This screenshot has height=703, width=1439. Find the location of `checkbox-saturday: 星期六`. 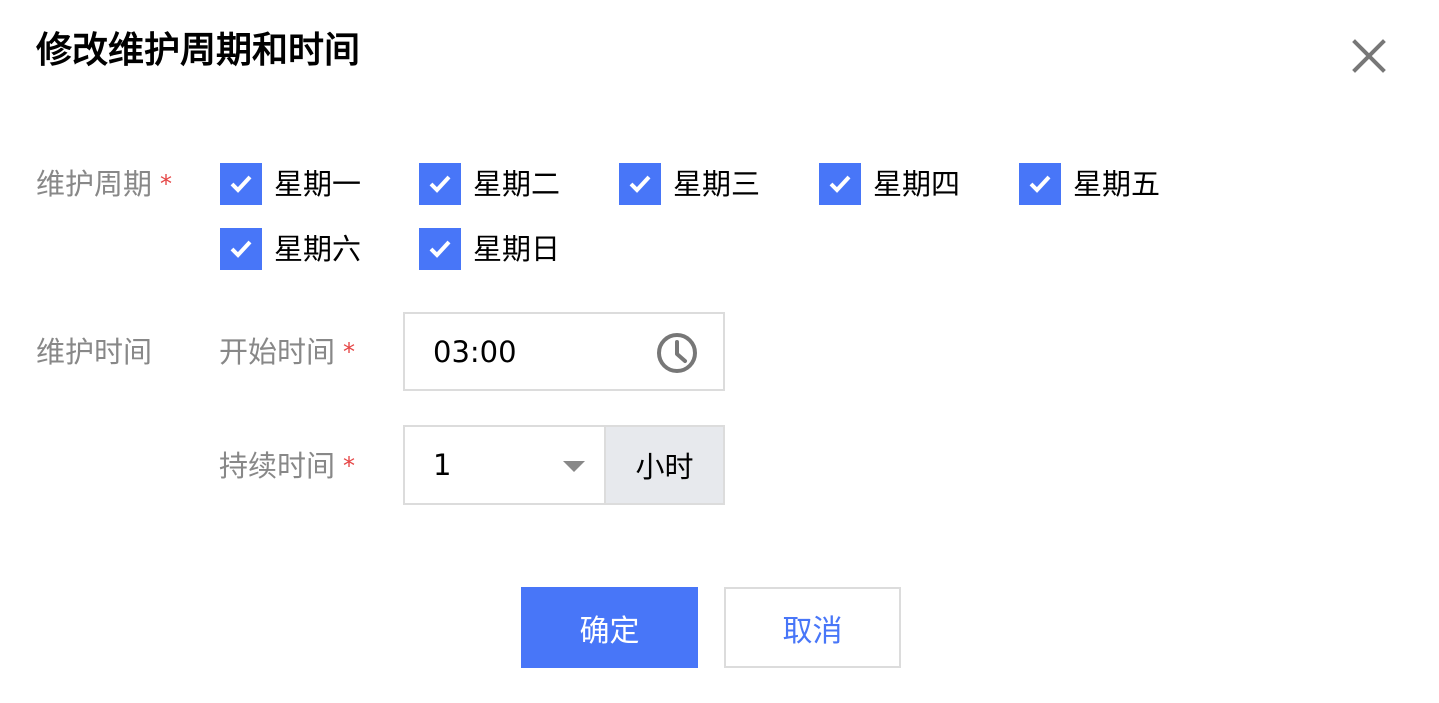

checkbox-saturday: 星期六 is located at coordinates (290, 249).